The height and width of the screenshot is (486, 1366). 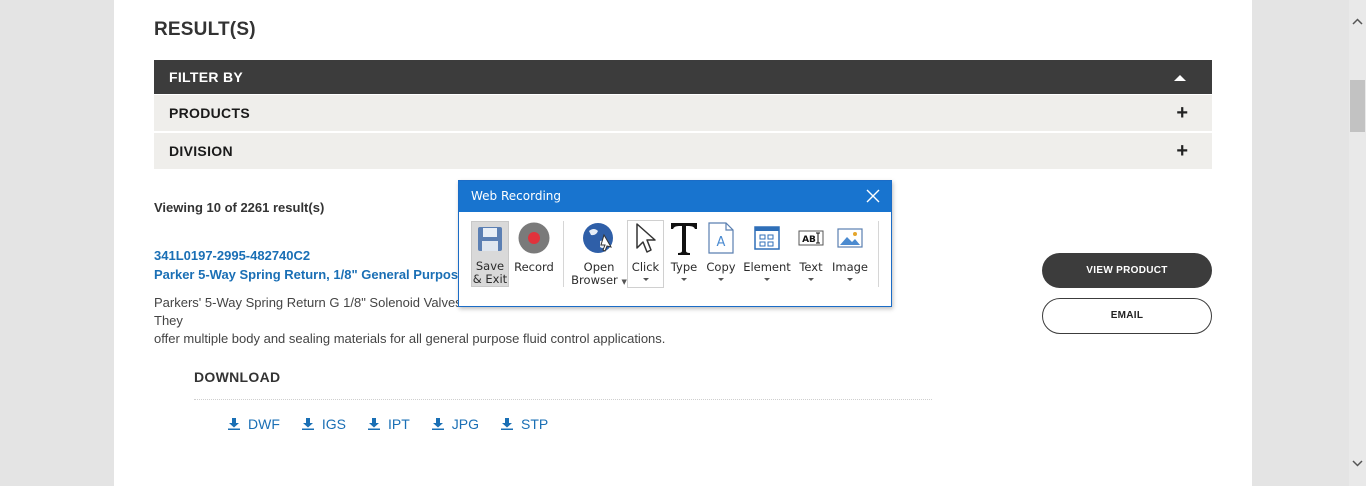 I want to click on click-tool-button: Click, so click(x=645, y=254).